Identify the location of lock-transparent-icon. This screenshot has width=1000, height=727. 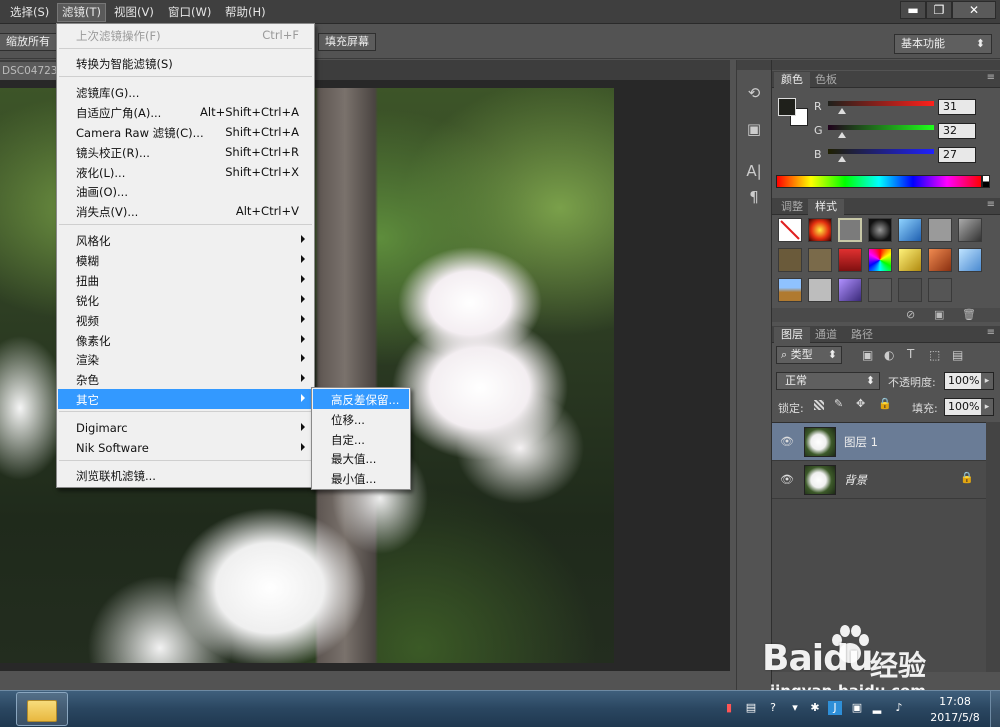
(819, 405).